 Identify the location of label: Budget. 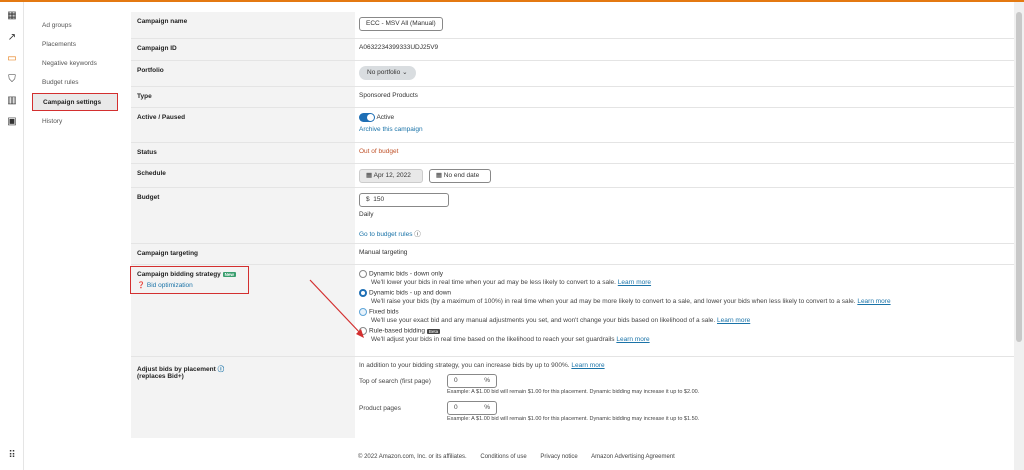
(243, 215).